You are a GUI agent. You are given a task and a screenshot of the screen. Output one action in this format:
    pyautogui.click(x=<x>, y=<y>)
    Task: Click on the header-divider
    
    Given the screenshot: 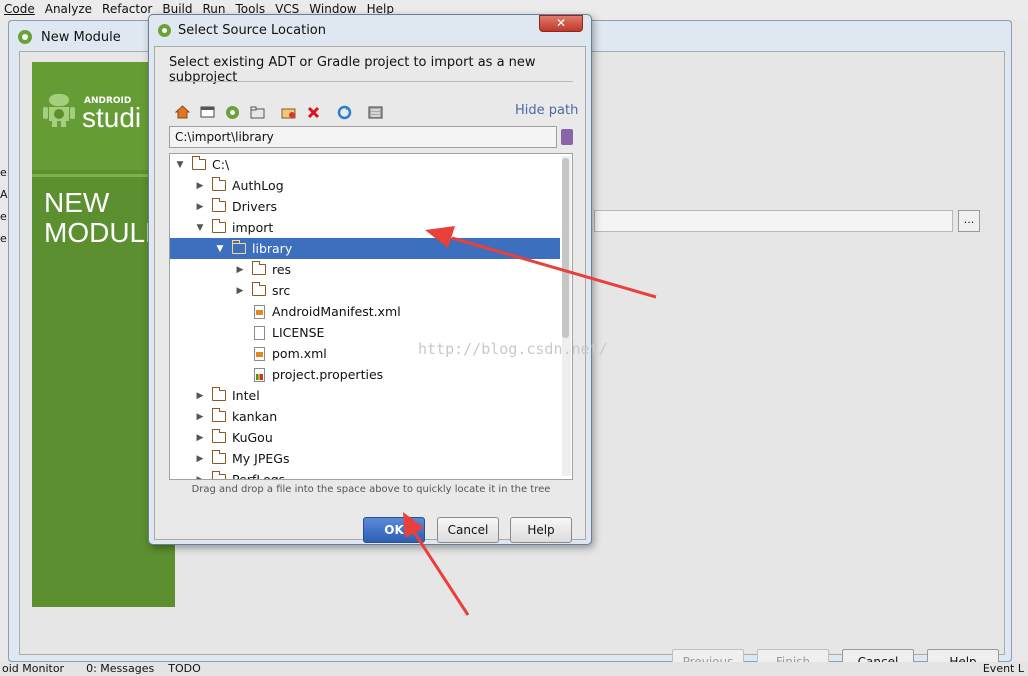 What is the action you would take?
    pyautogui.click(x=371, y=81)
    